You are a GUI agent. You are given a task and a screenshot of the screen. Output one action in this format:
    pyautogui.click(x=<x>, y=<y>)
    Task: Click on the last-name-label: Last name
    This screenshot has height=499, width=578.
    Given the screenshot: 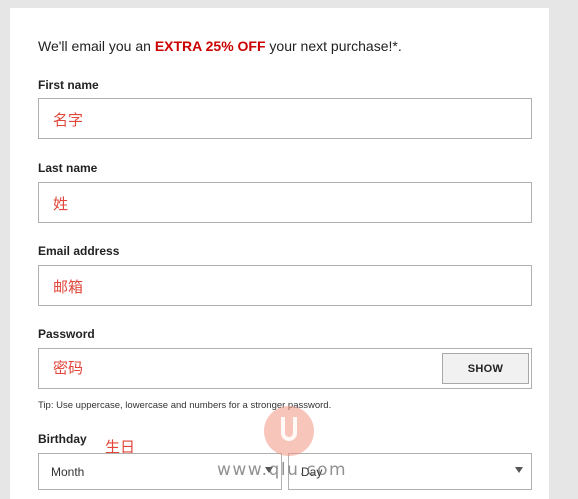 What is the action you would take?
    pyautogui.click(x=68, y=168)
    